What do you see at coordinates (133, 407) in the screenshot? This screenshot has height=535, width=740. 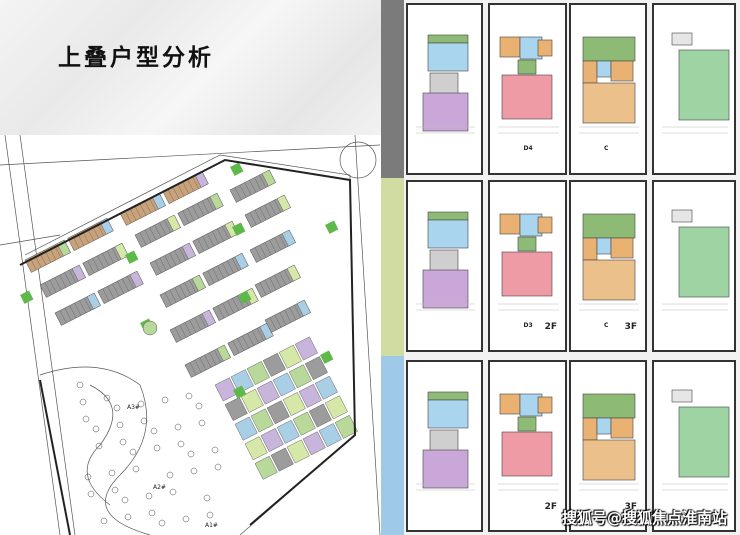 I see `building-label-a3: A3#` at bounding box center [133, 407].